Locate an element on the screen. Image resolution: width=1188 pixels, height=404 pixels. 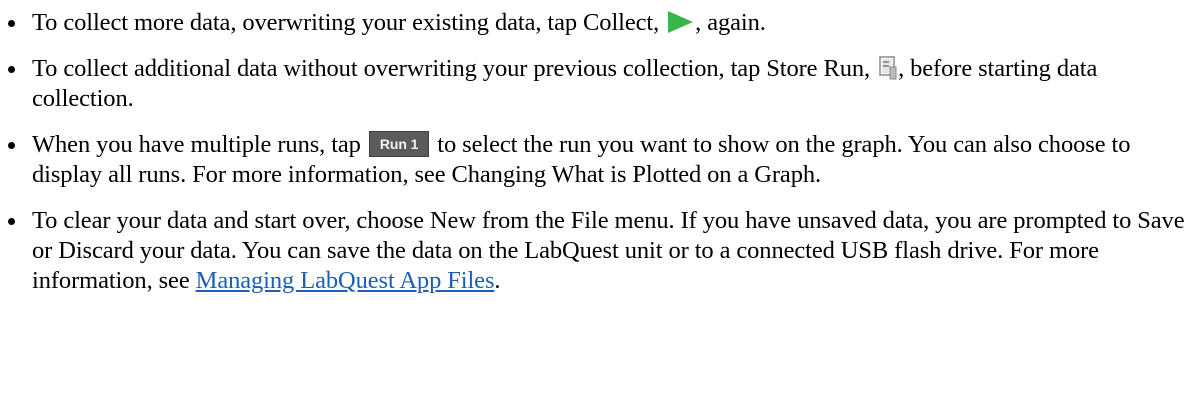
store-run-icon is located at coordinates (887, 68).